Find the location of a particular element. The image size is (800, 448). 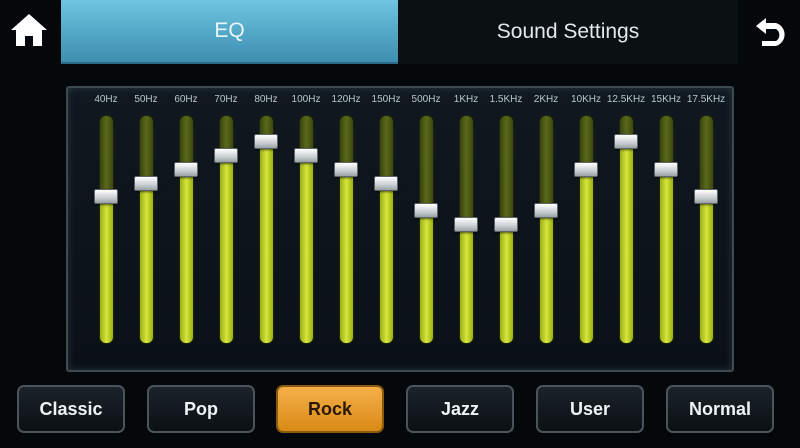

preset-button-jazz: Jazz is located at coordinates (460, 409).